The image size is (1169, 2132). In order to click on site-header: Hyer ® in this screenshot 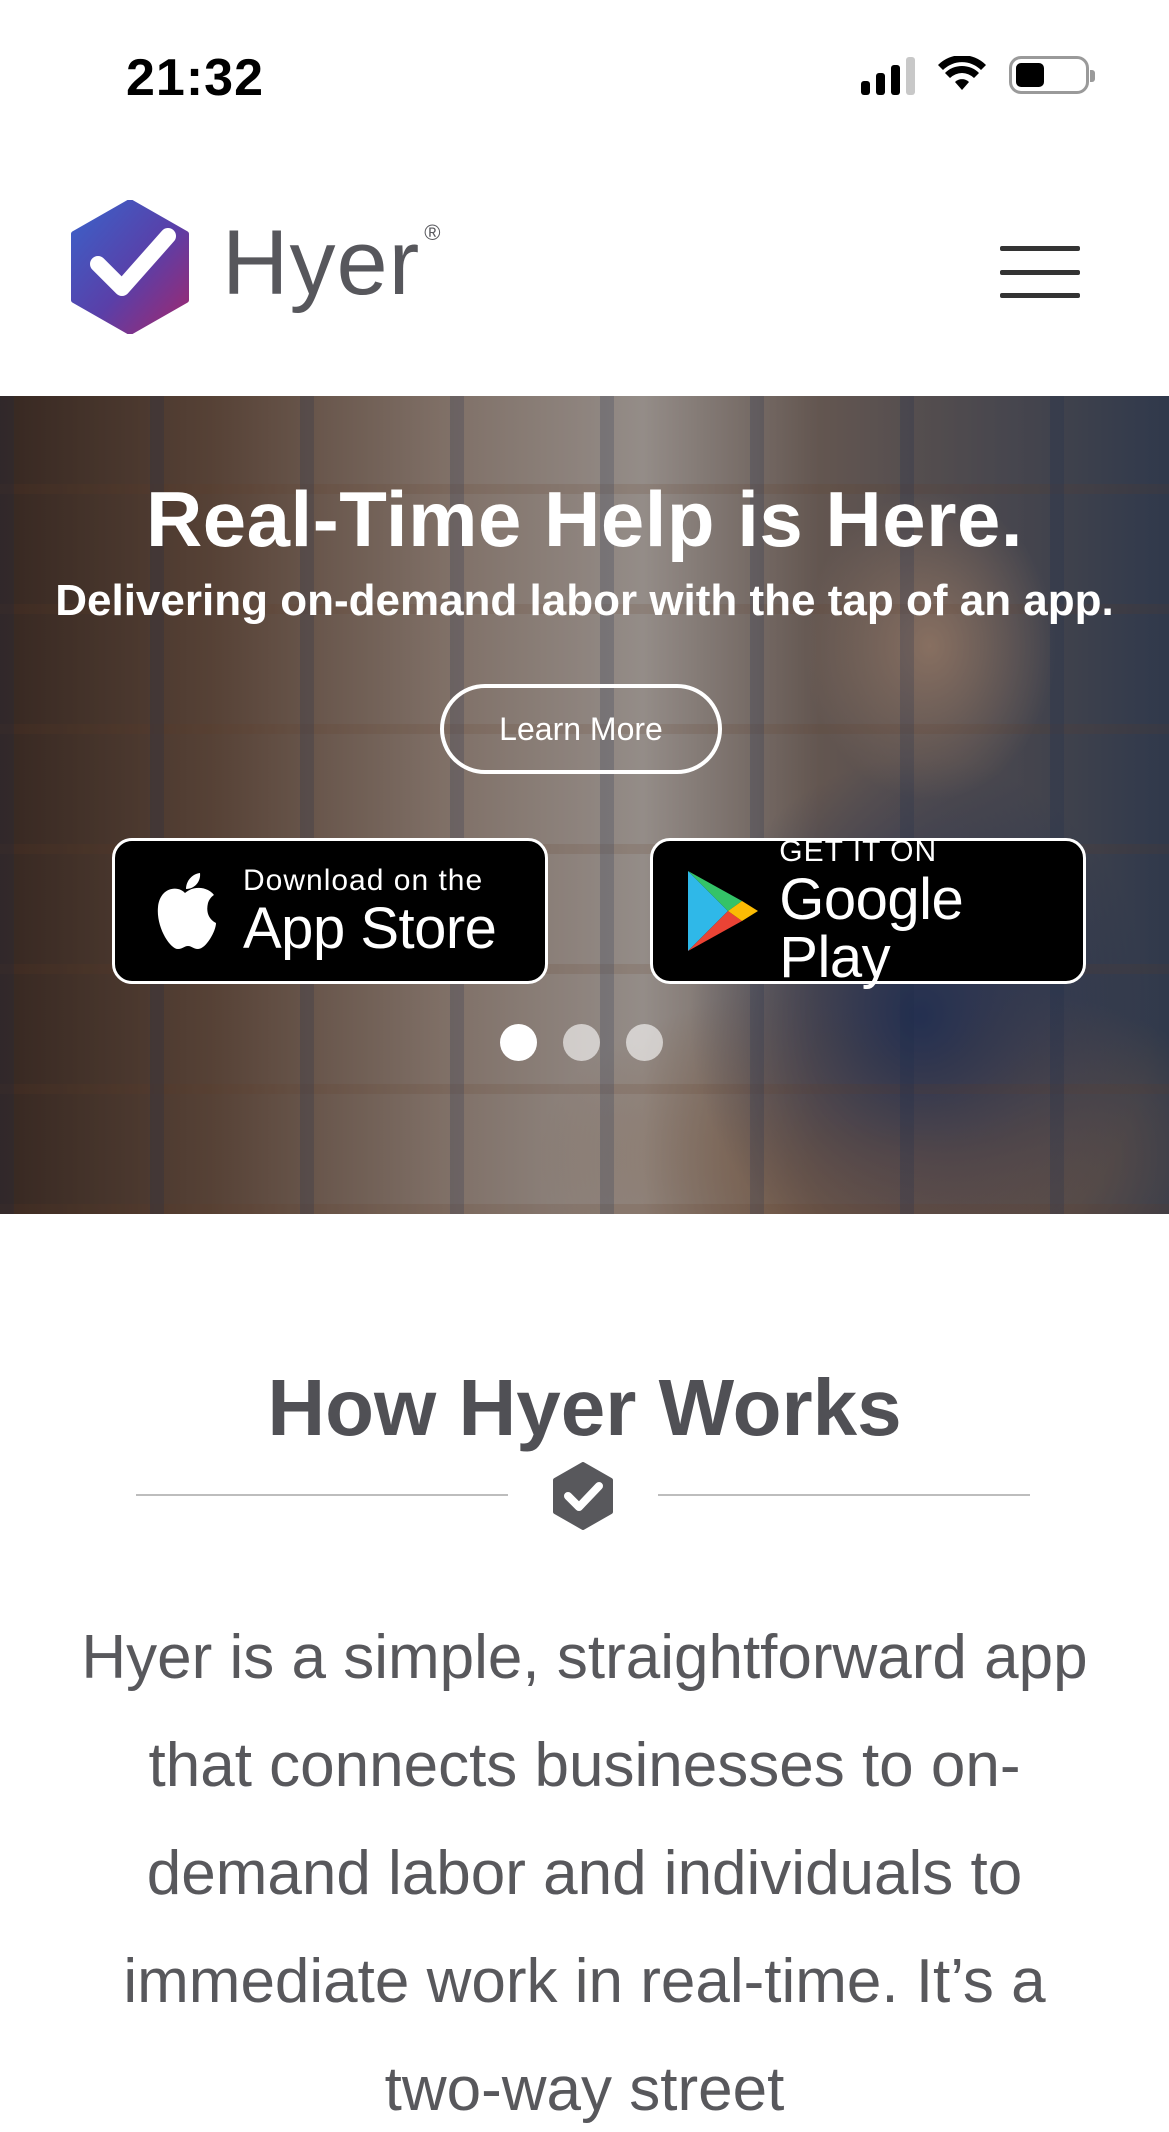, I will do `click(584, 273)`.